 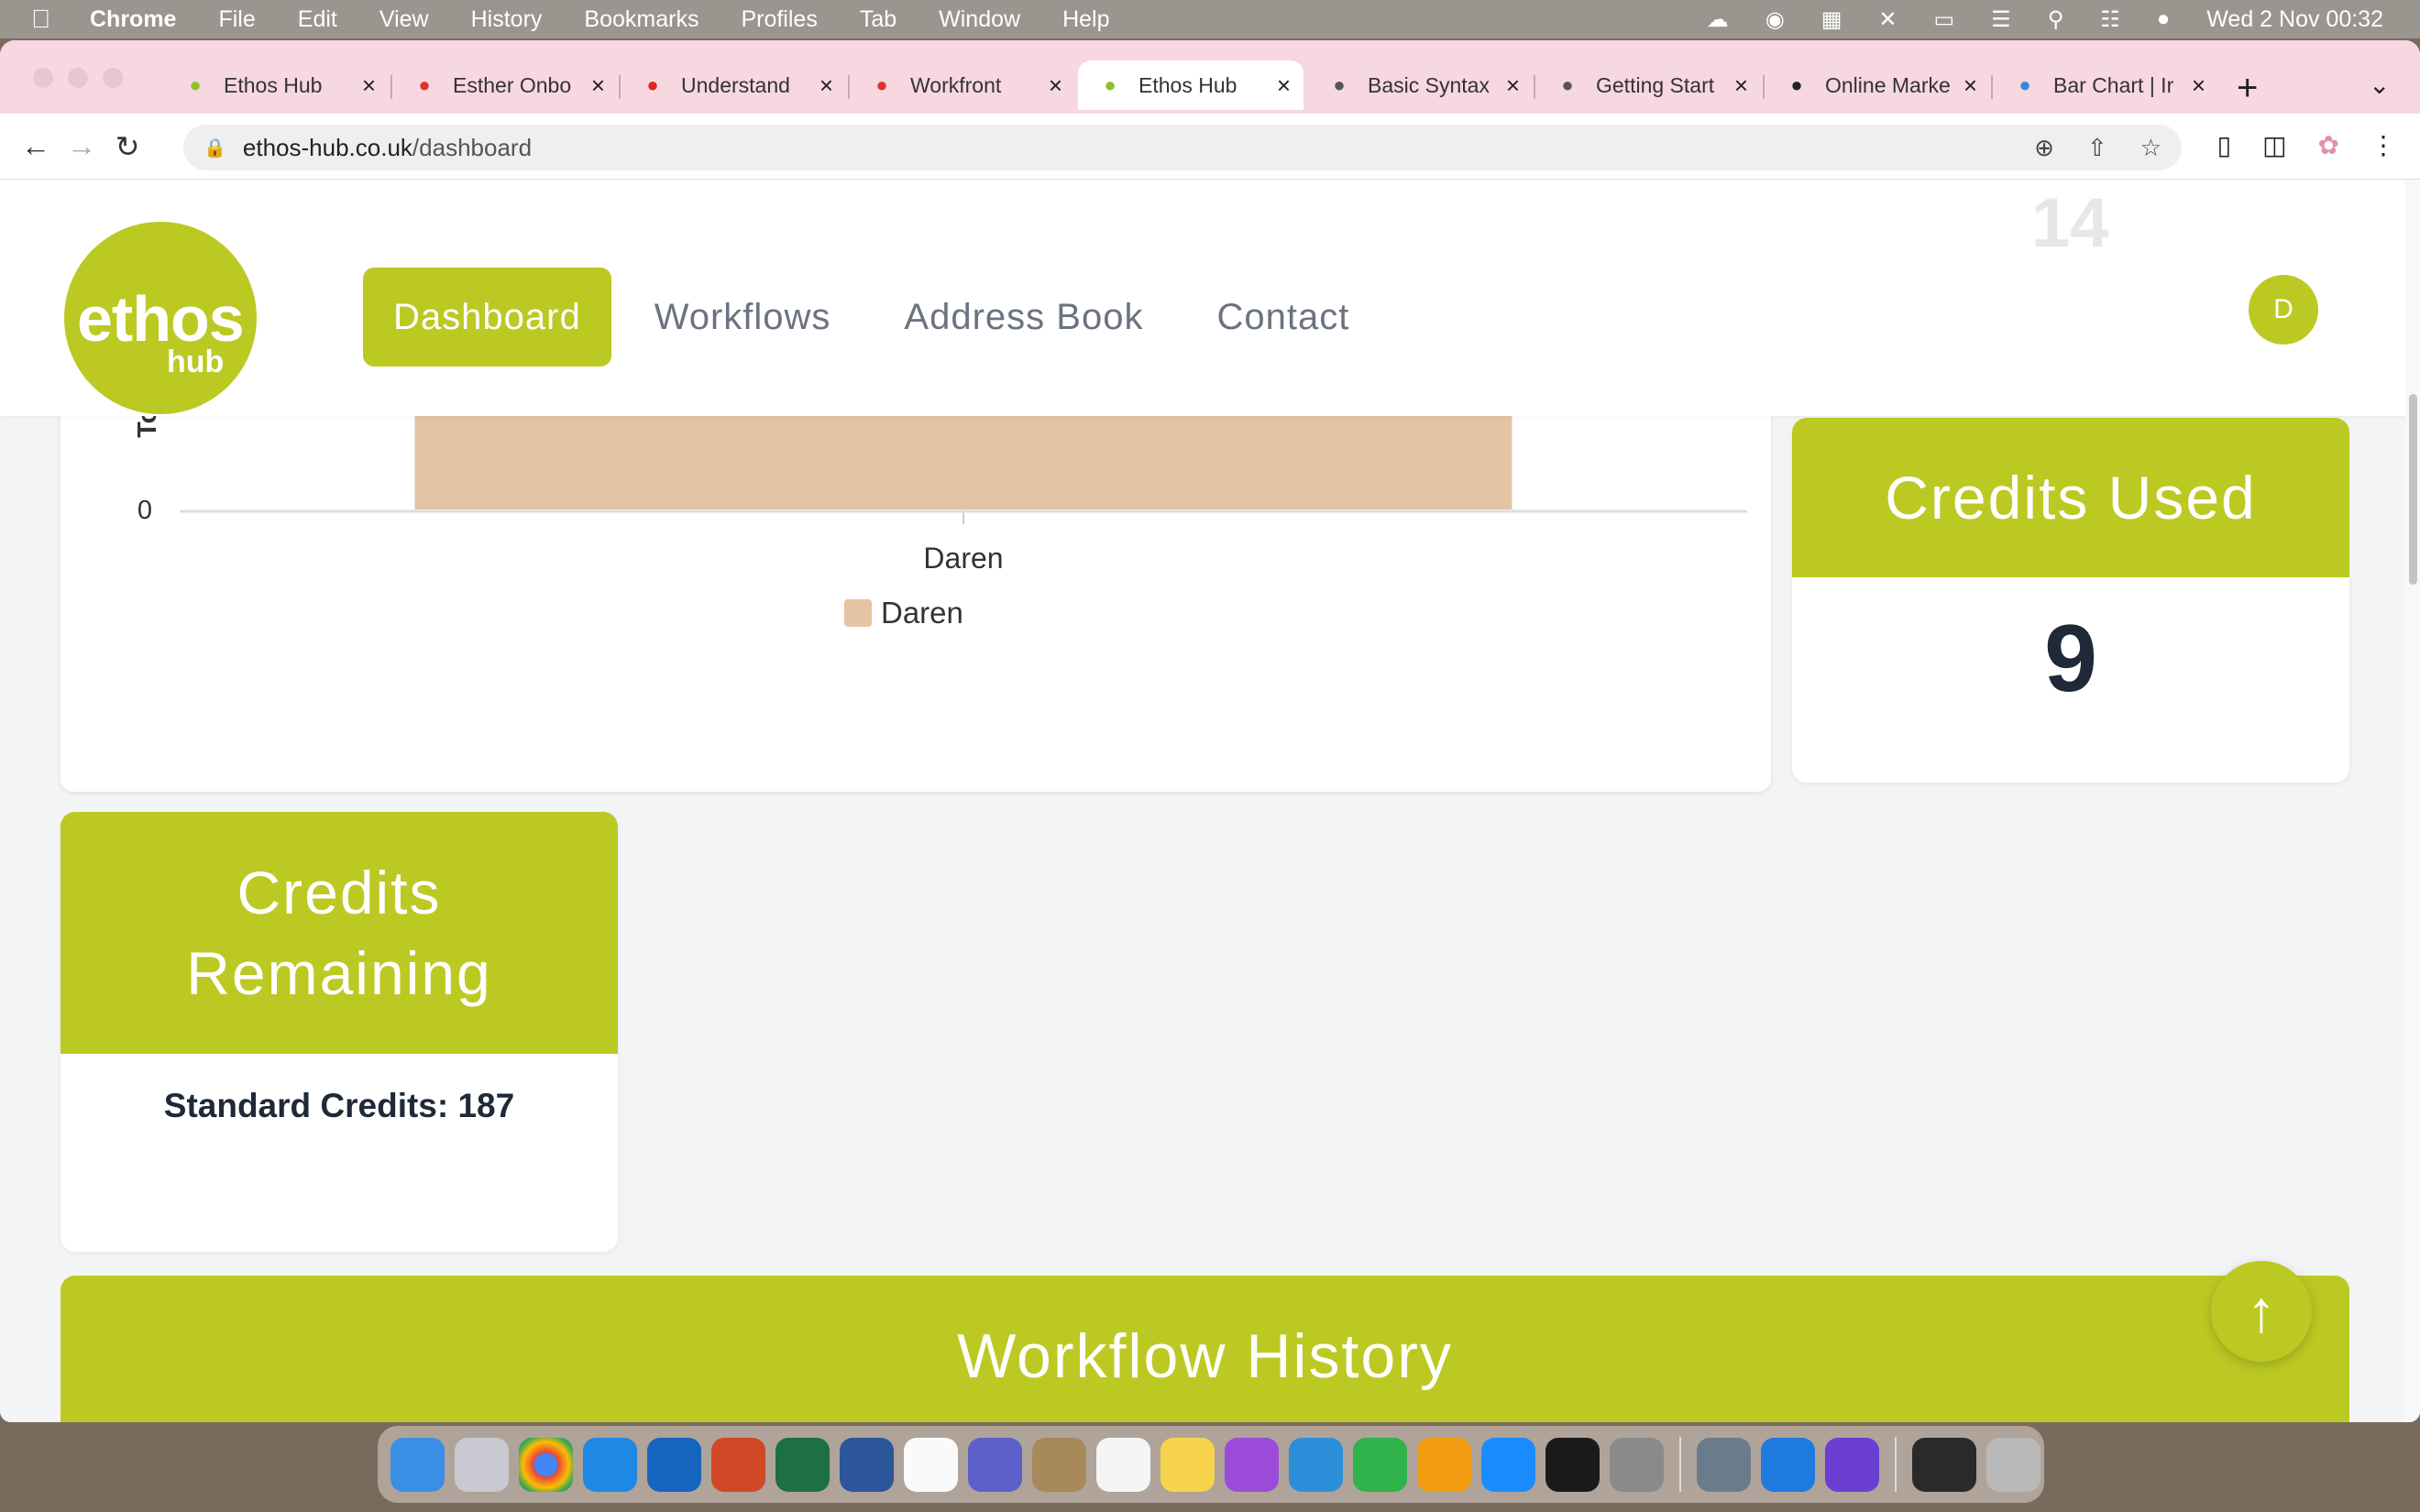 I want to click on zoom-icon: ⊕, so click(x=2044, y=148).